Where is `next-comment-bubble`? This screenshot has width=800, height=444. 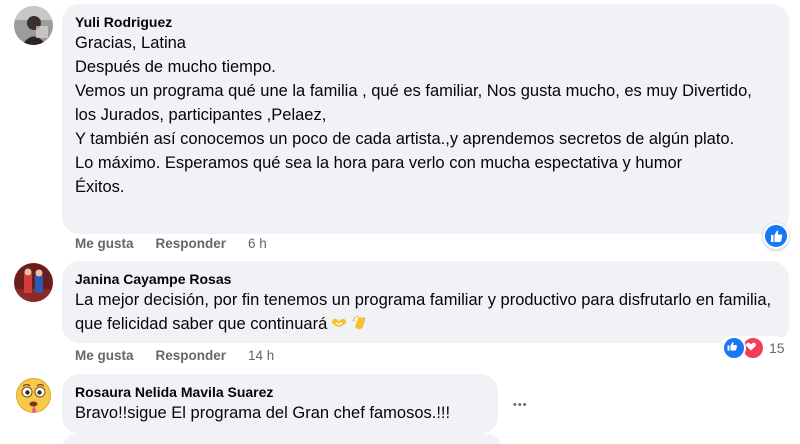 next-comment-bubble is located at coordinates (282, 439).